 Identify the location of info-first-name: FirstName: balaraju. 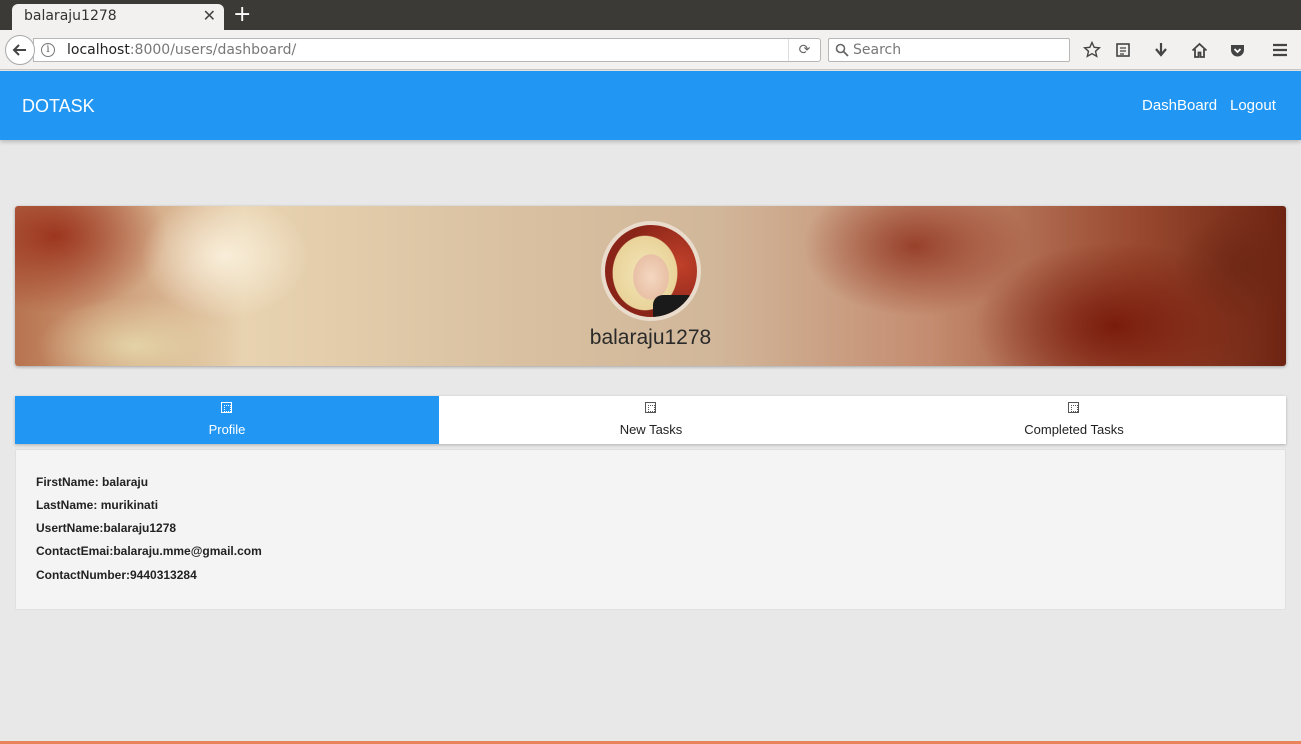
(92, 482).